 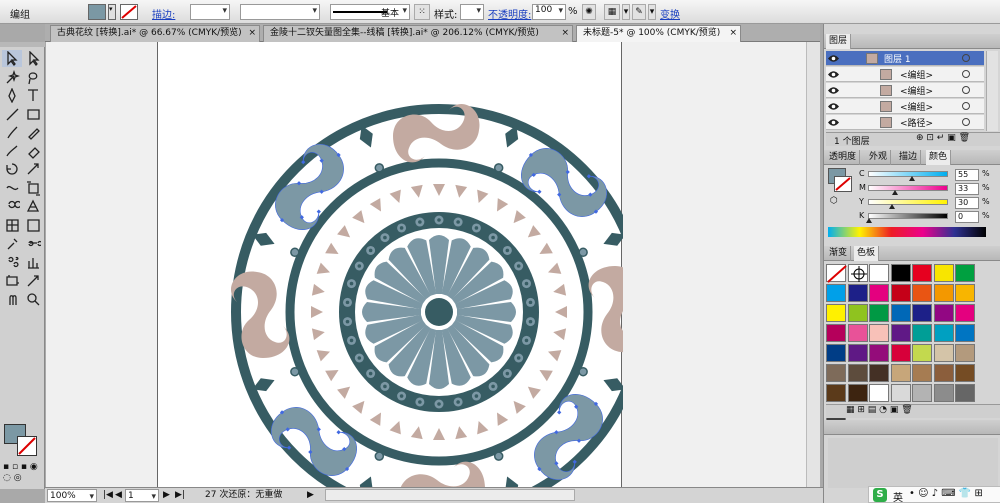 I want to click on pencil-tool-icon, so click(x=33, y=132).